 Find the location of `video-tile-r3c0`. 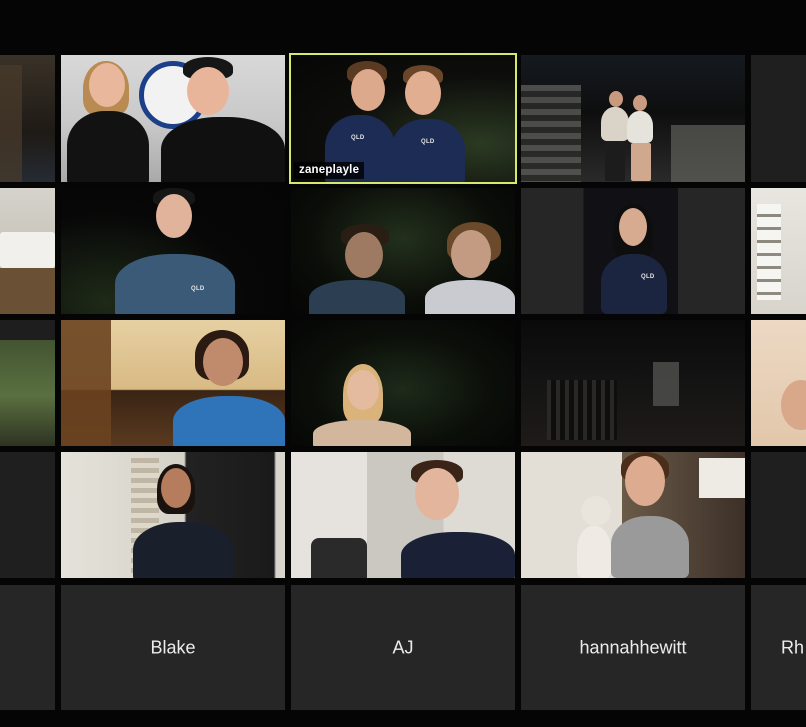

video-tile-r3c0 is located at coordinates (27, 383).